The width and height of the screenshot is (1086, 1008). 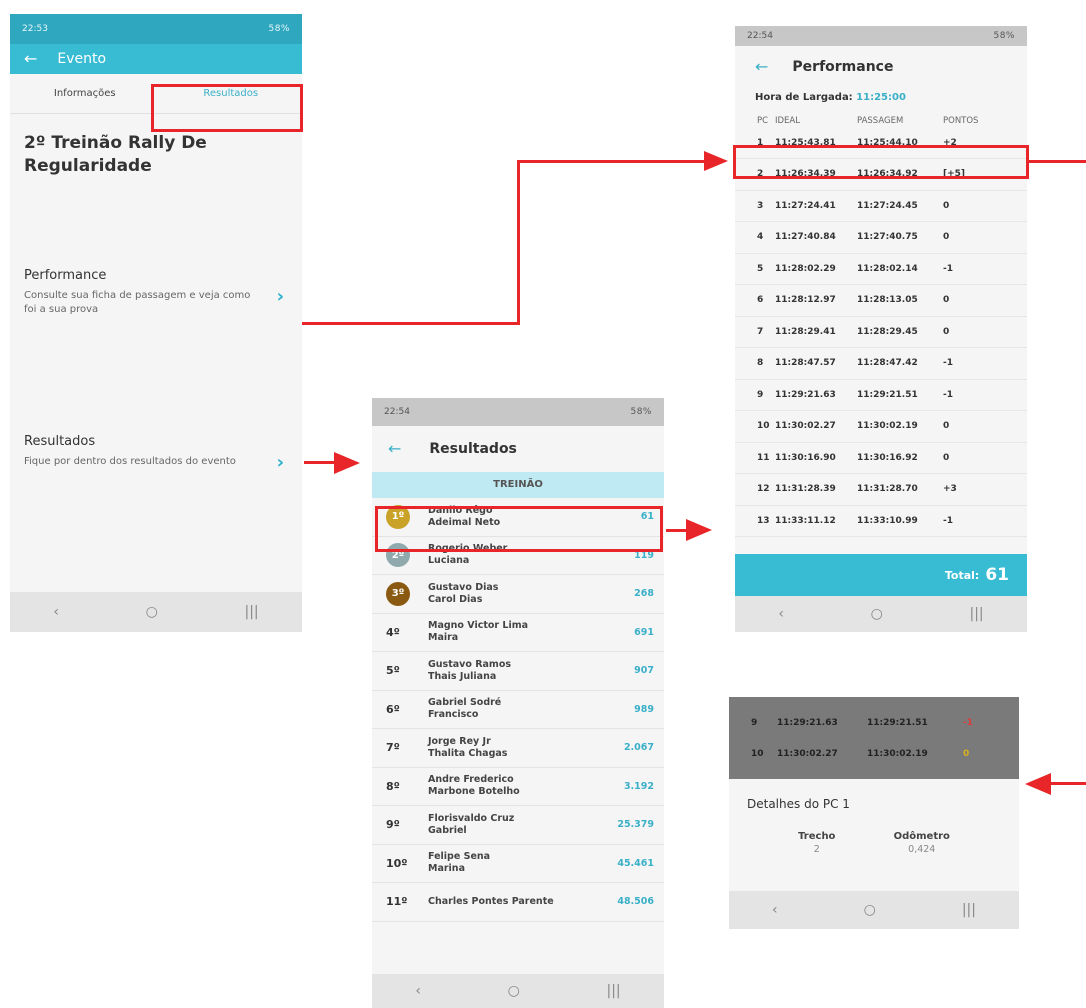 I want to click on list-item: 9º Florisvaldo Cruz Gabriel 25.379, so click(x=518, y=825).